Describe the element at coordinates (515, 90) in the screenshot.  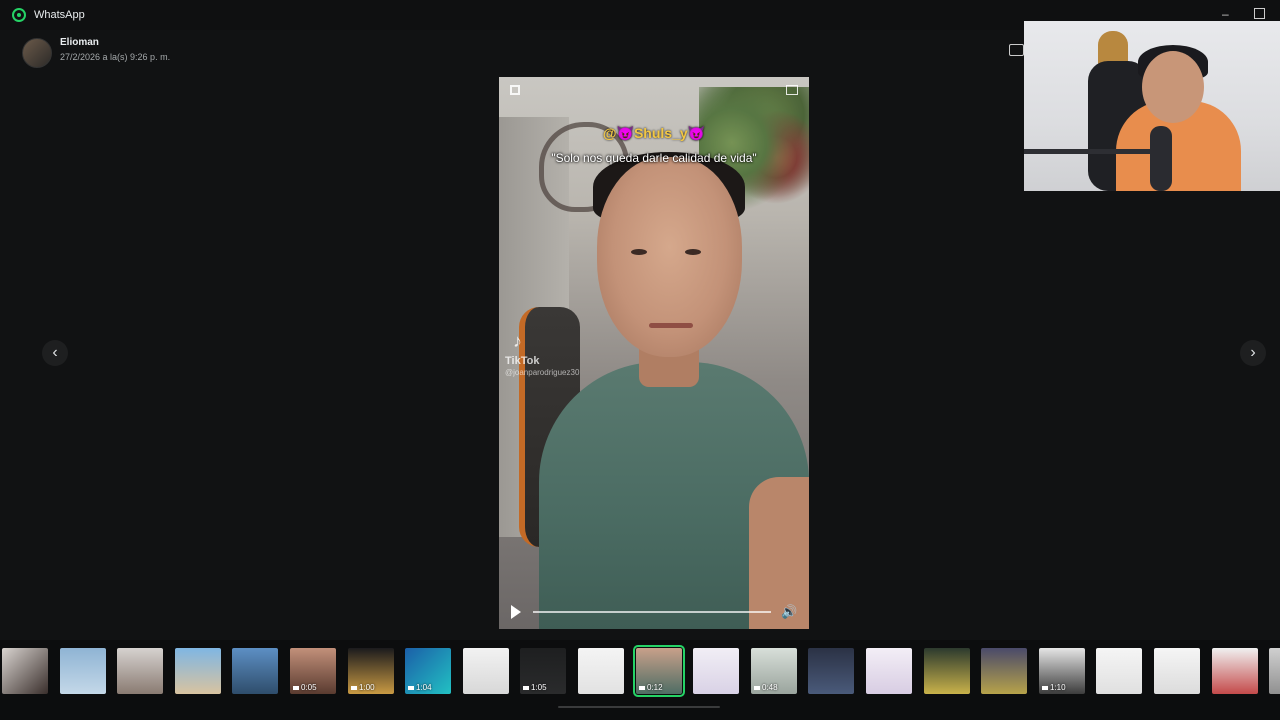
I see `fullscreen-icon` at that location.